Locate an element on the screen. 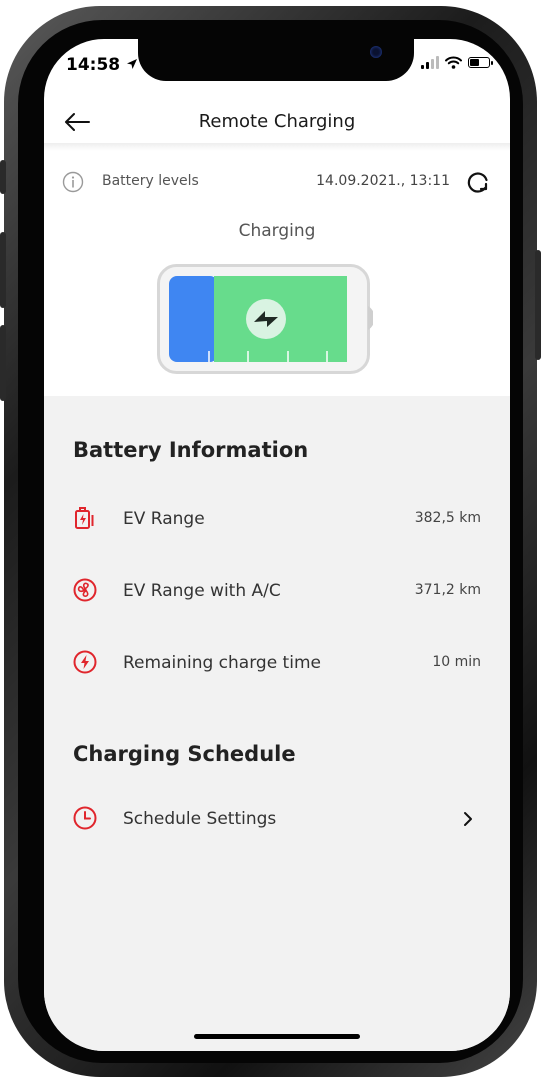  remaining-charge-time-row: Remaining charge time 10 min is located at coordinates (277, 664).